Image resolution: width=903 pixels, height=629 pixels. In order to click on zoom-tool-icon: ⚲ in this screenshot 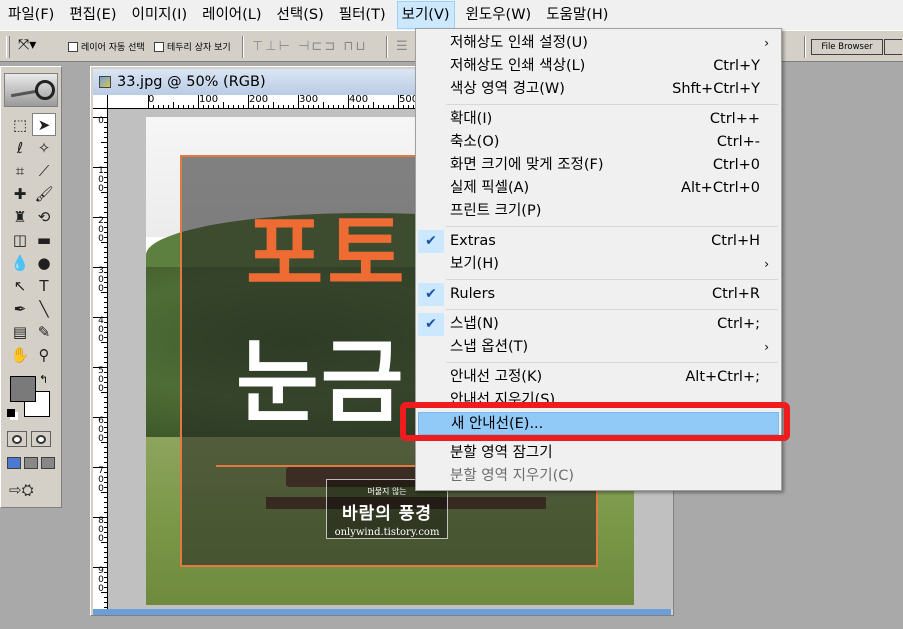, I will do `click(44, 354)`.